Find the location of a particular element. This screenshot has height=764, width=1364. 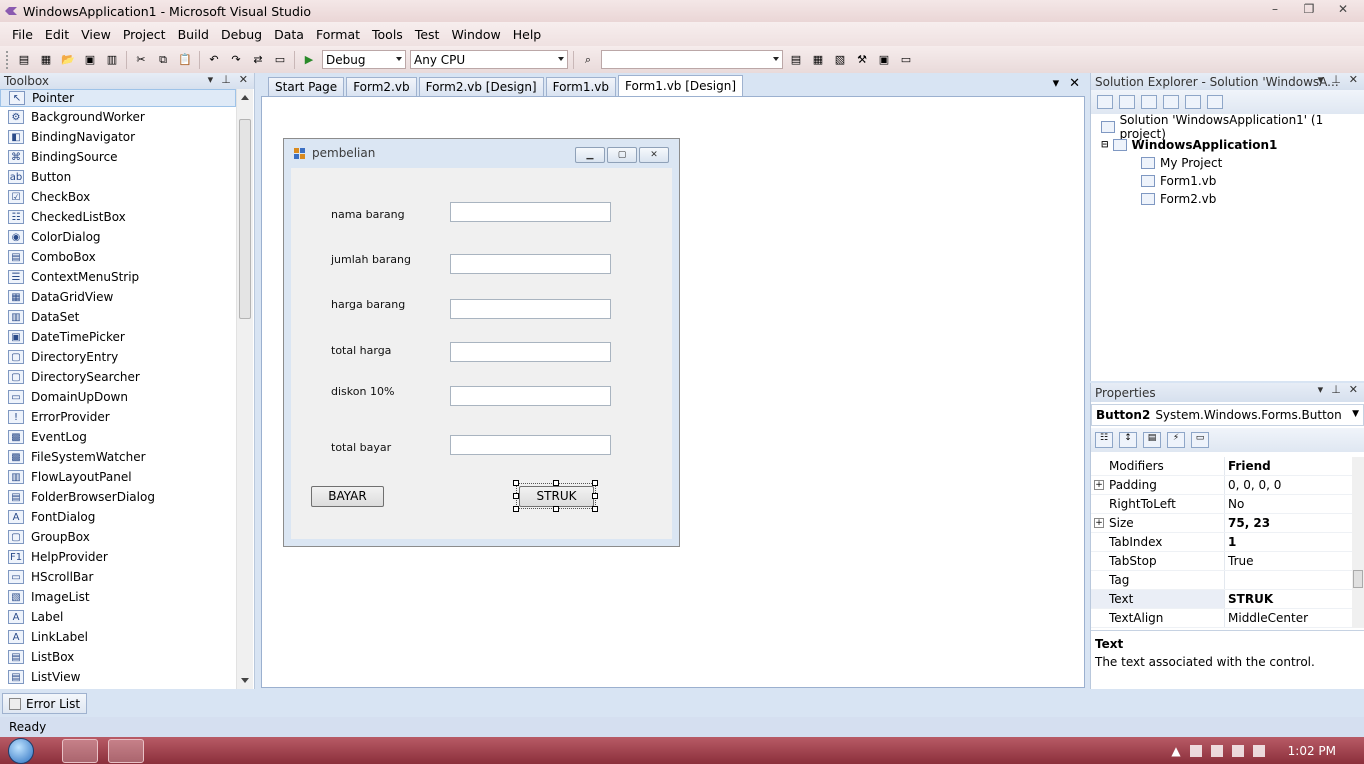

start-debugging-icon: ▶ is located at coordinates (309, 60).